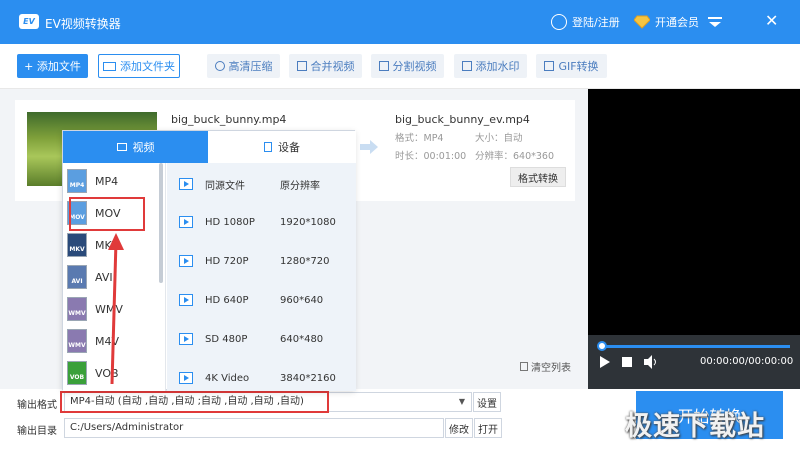 The image size is (800, 454). Describe the element at coordinates (695, 426) in the screenshot. I see `site-watermark: 极速下载站` at that location.